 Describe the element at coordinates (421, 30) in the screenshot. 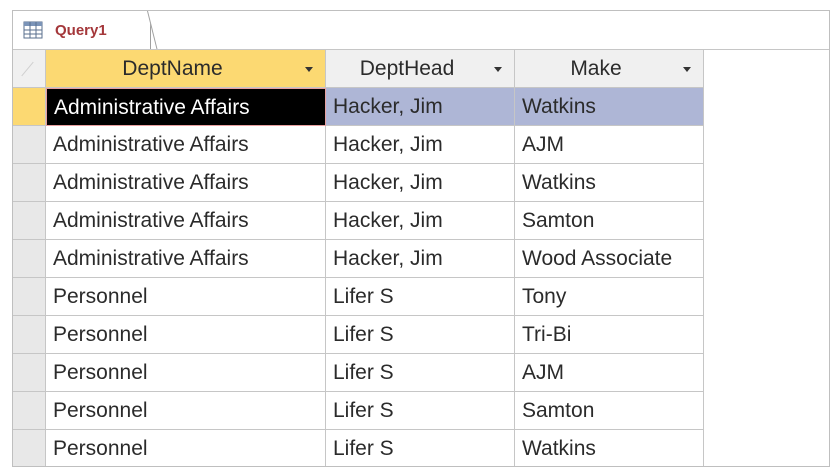

I see `document-tab-strip: Query1` at that location.